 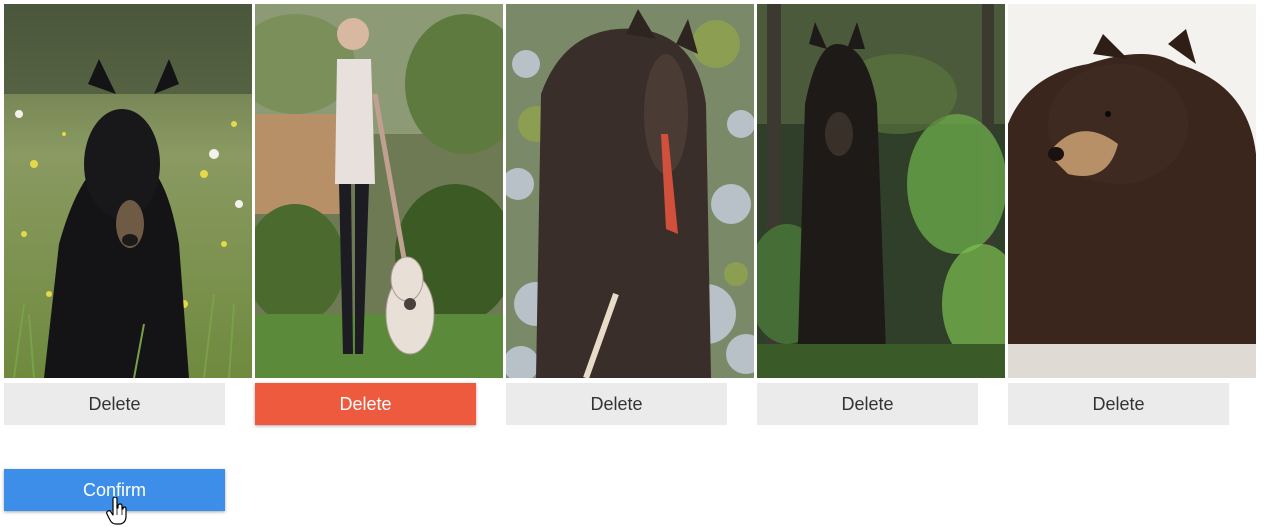 What do you see at coordinates (365, 404) in the screenshot?
I see `delete-button-2: Delete` at bounding box center [365, 404].